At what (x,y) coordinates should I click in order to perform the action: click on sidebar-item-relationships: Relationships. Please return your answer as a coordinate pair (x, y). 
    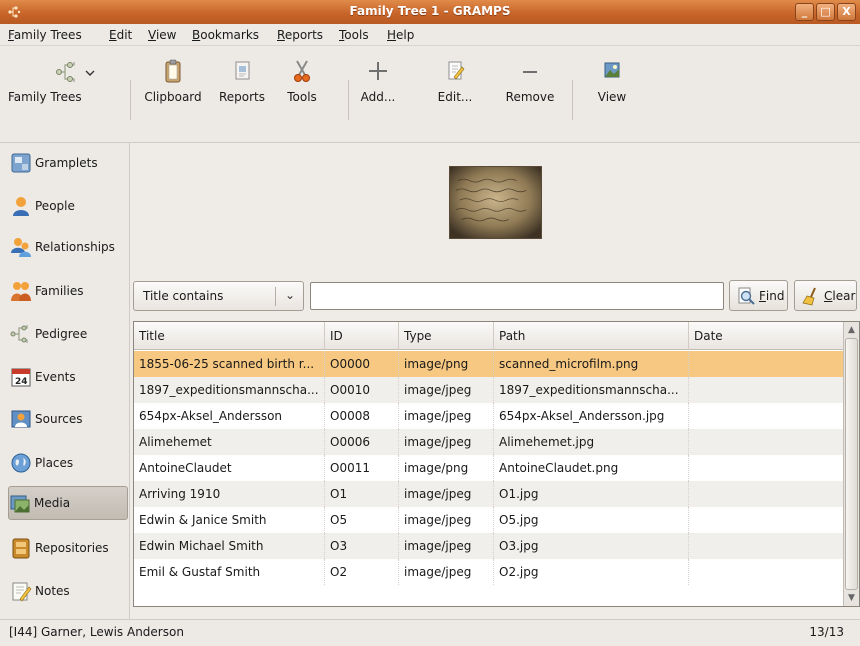
    Looking at the image, I should click on (68, 247).